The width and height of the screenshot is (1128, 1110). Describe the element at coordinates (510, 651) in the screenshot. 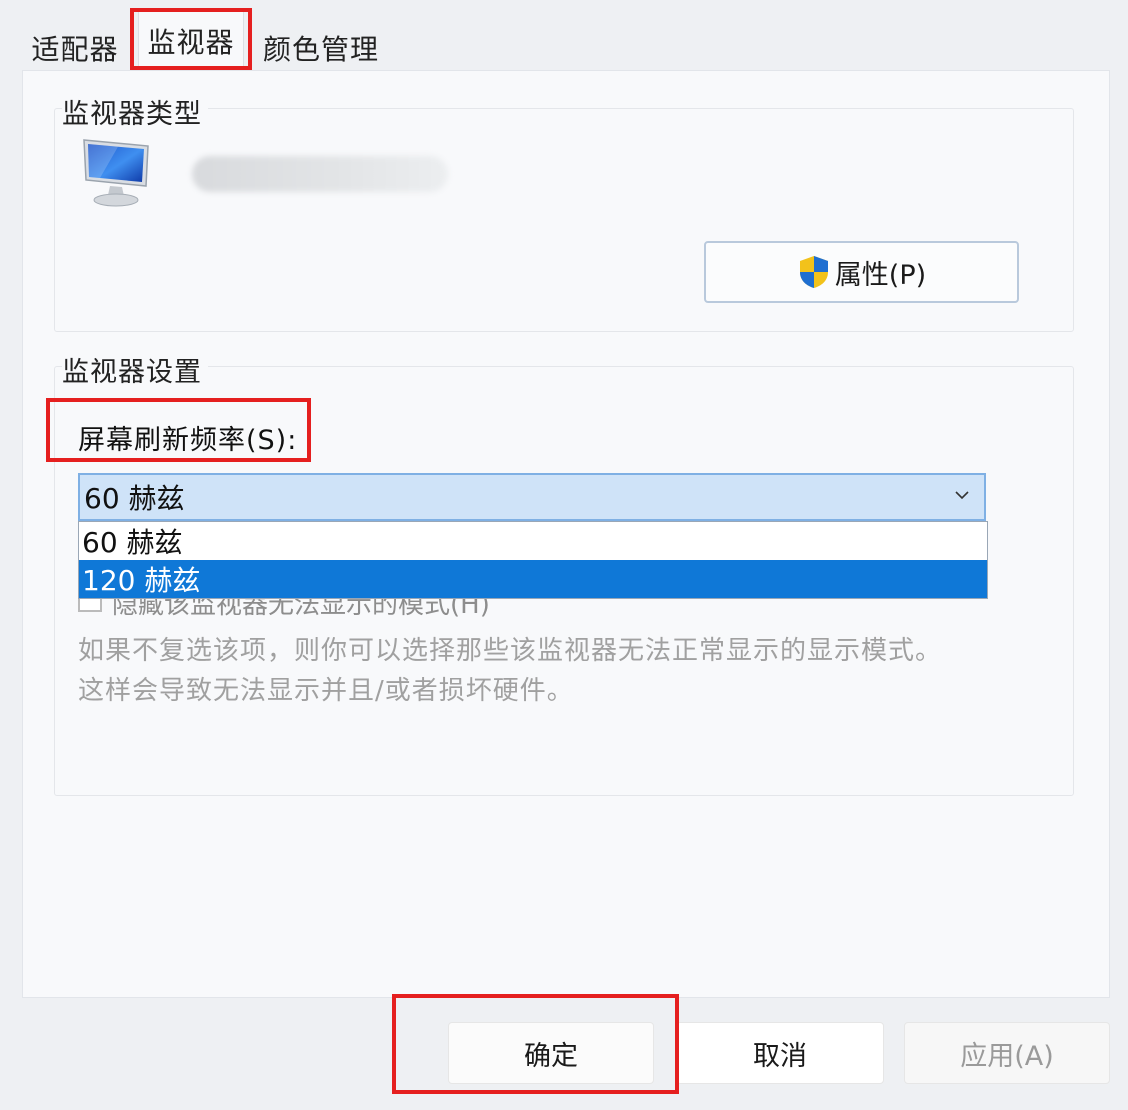

I see `hint-text-line1: 如果不复选该项，则你可以选择那些该监视器无法正常显示的显示模式。` at that location.